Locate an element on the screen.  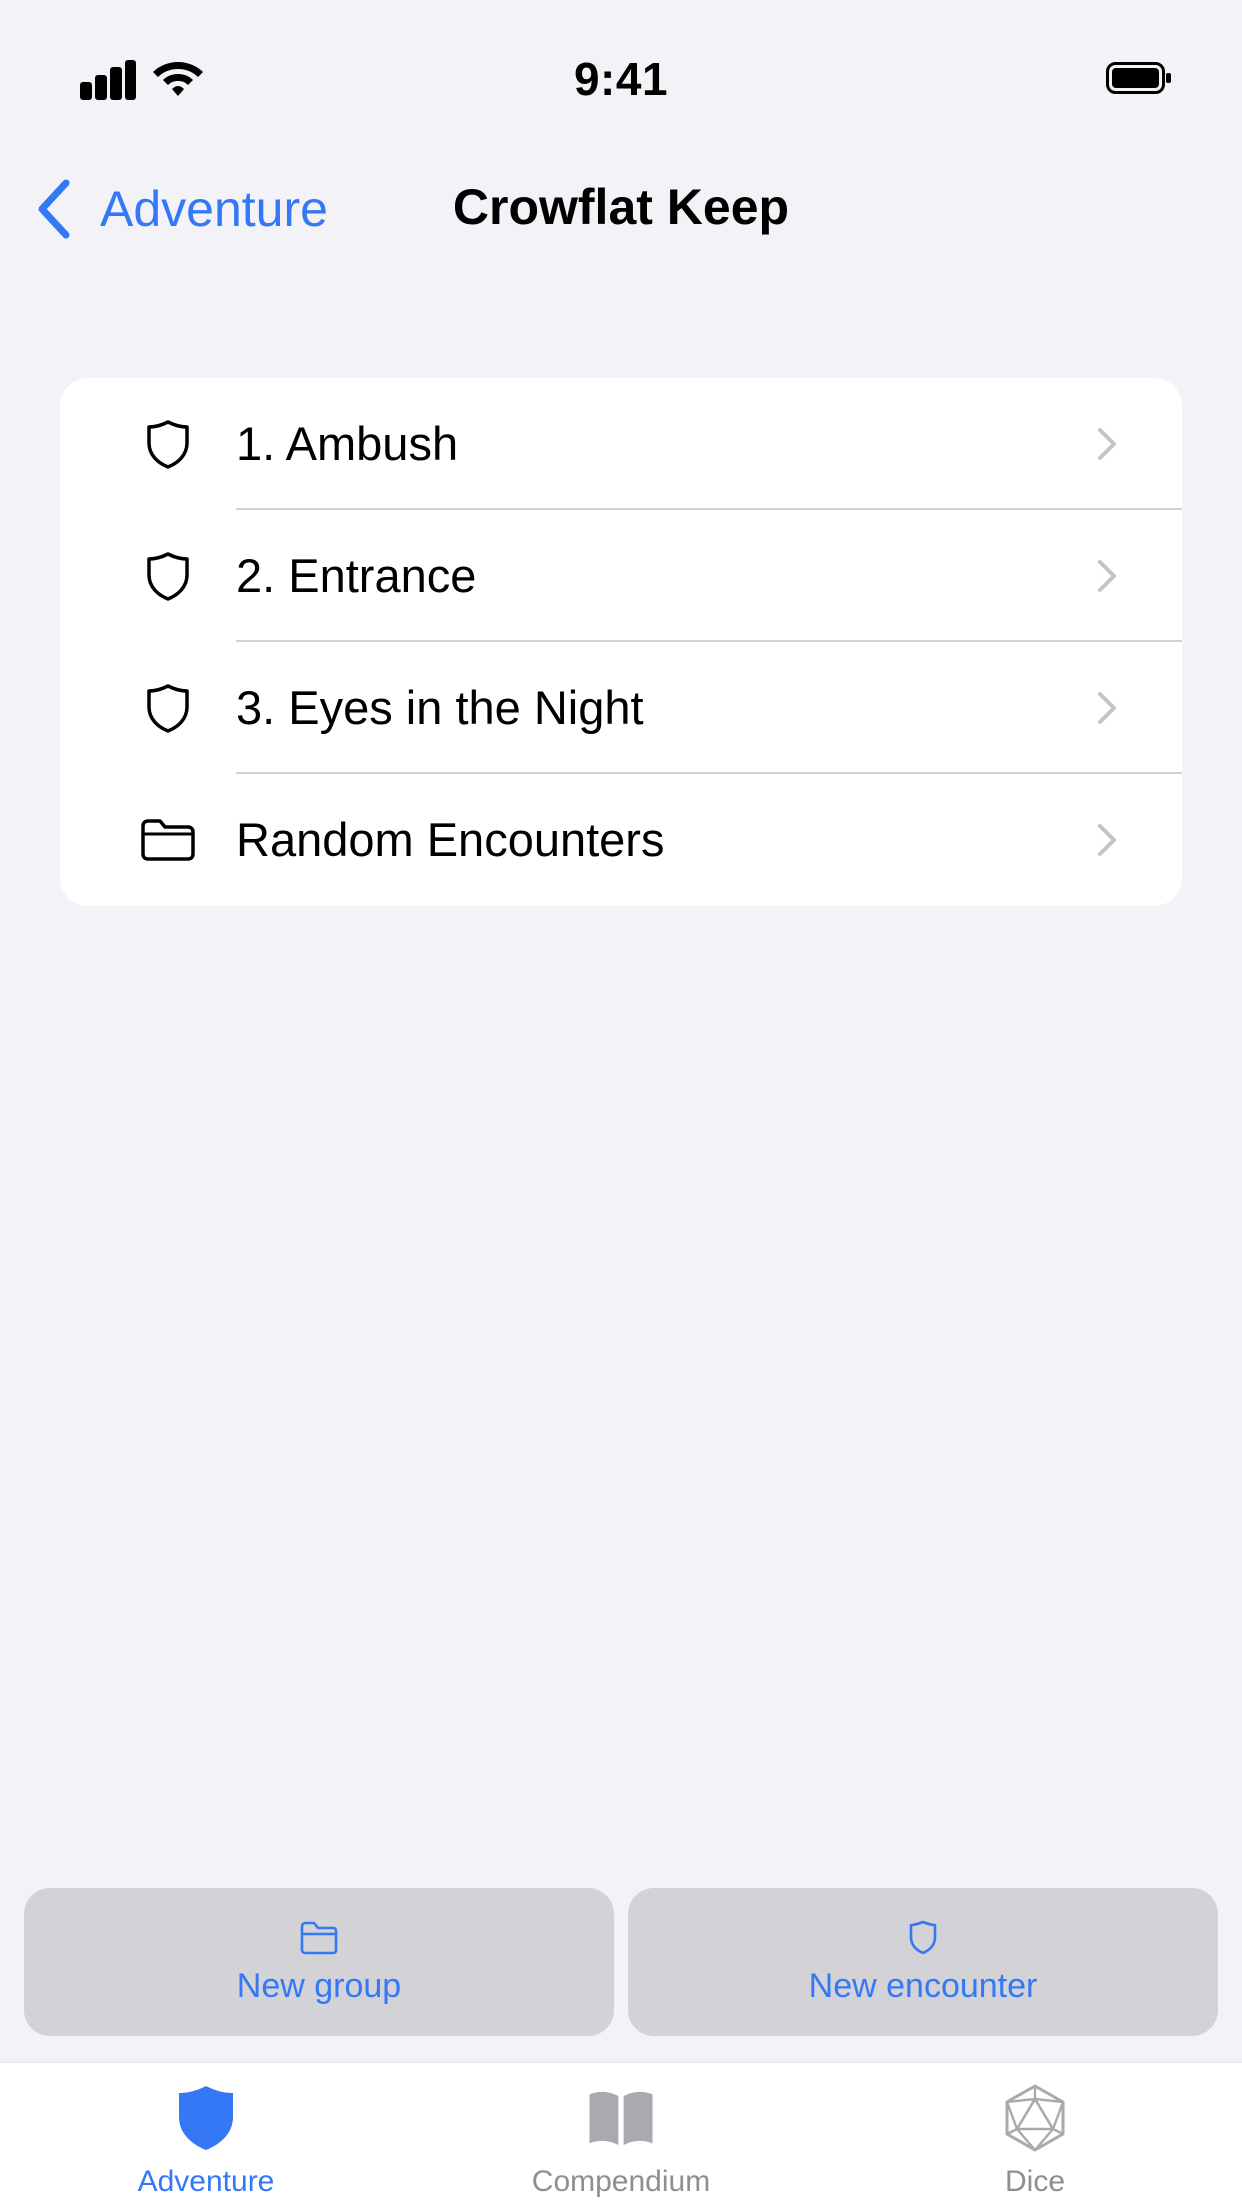
page-title: Crowflat Keep is located at coordinates (621, 207).